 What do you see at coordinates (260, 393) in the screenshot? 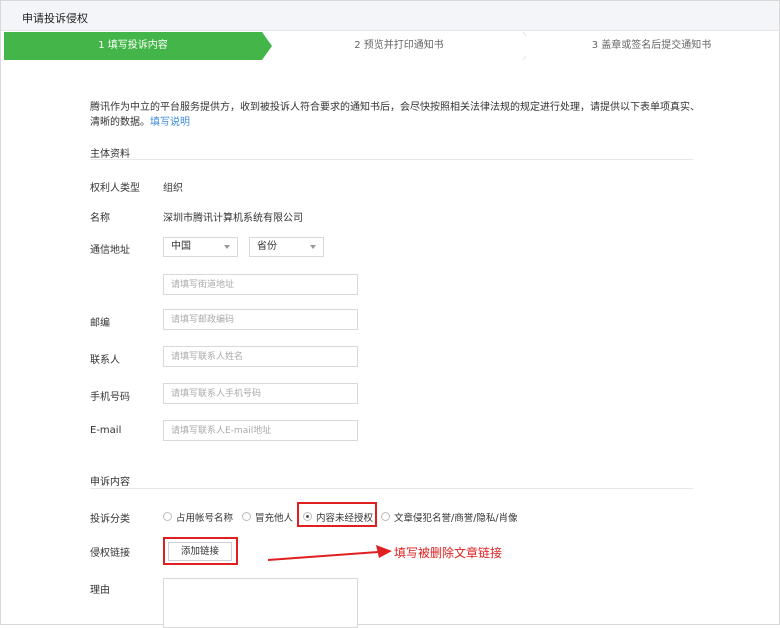
I see `phone-input` at bounding box center [260, 393].